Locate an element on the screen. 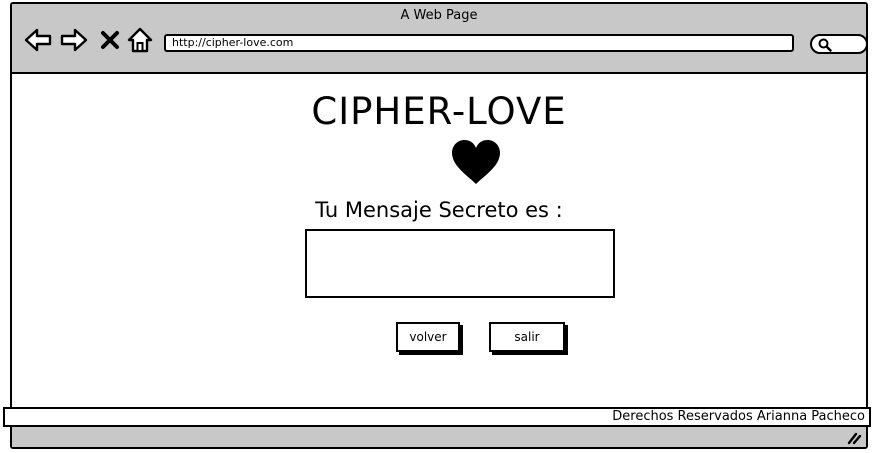 The height and width of the screenshot is (453, 882). back-arrow-icon is located at coordinates (38, 40).